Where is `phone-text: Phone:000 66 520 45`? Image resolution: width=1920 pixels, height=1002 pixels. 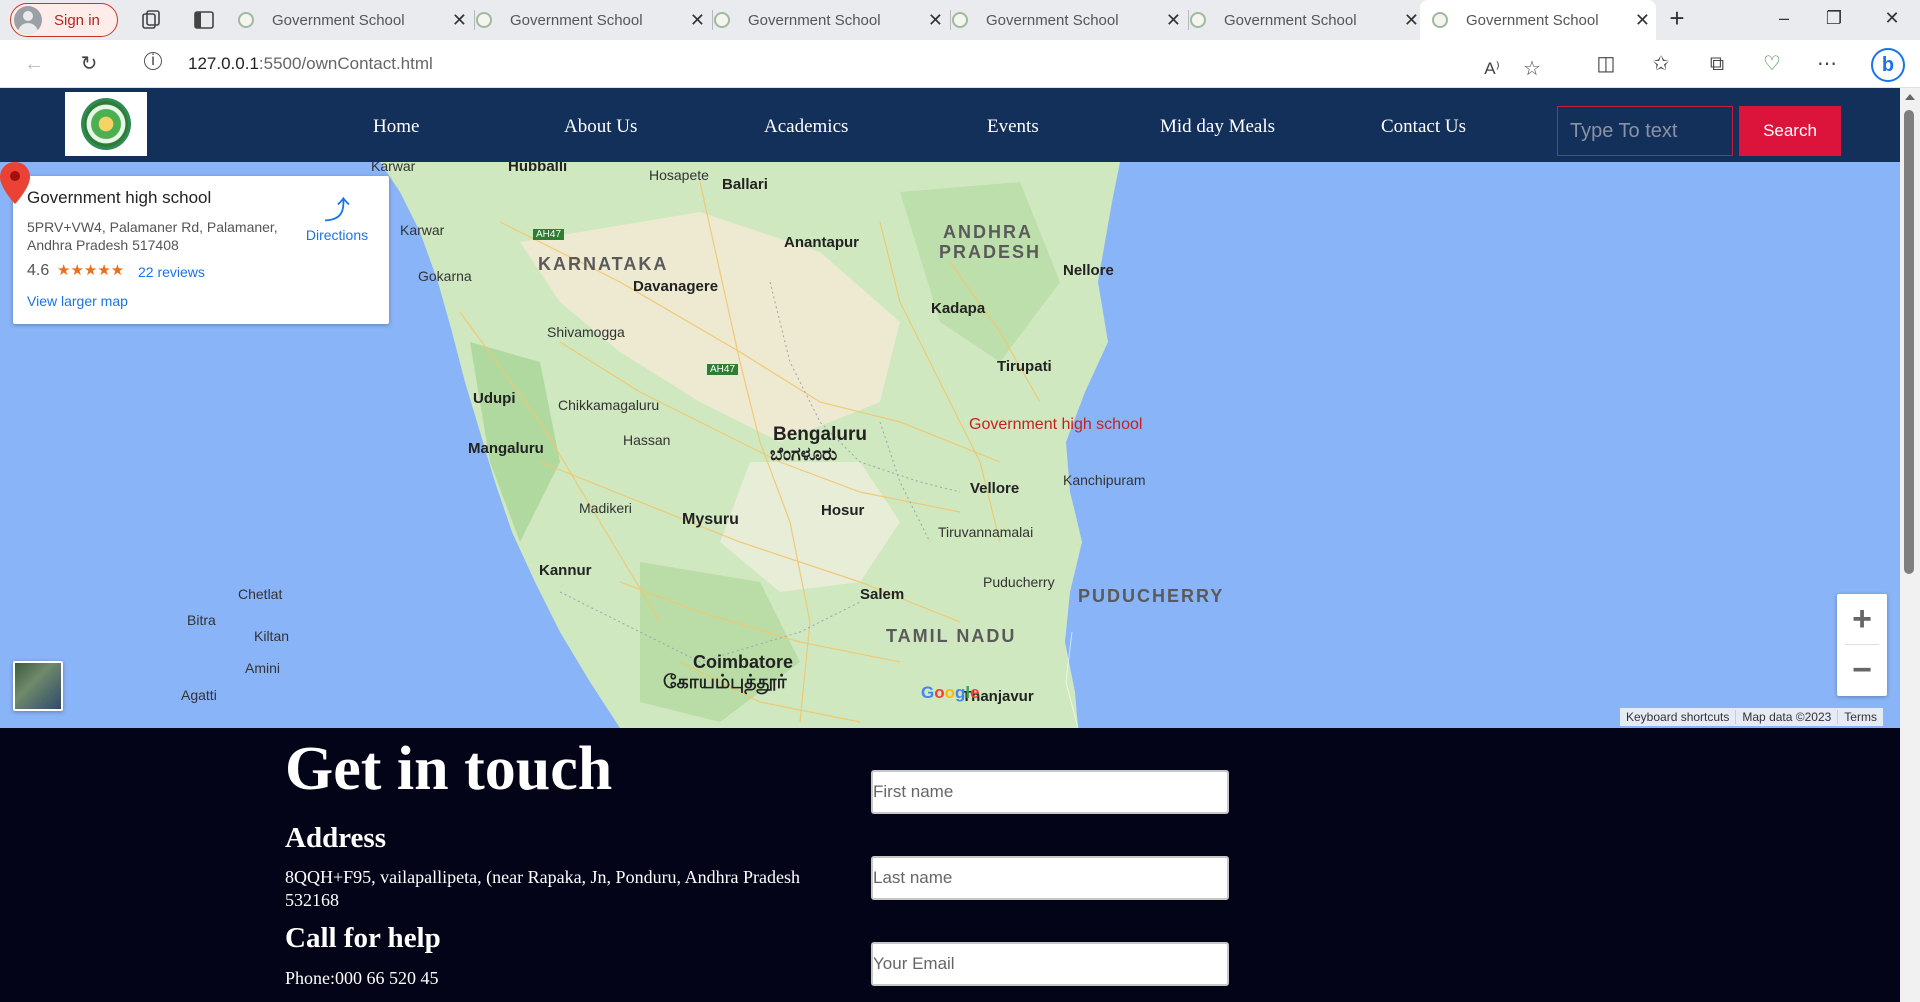
phone-text: Phone:000 66 520 45 is located at coordinates (362, 978).